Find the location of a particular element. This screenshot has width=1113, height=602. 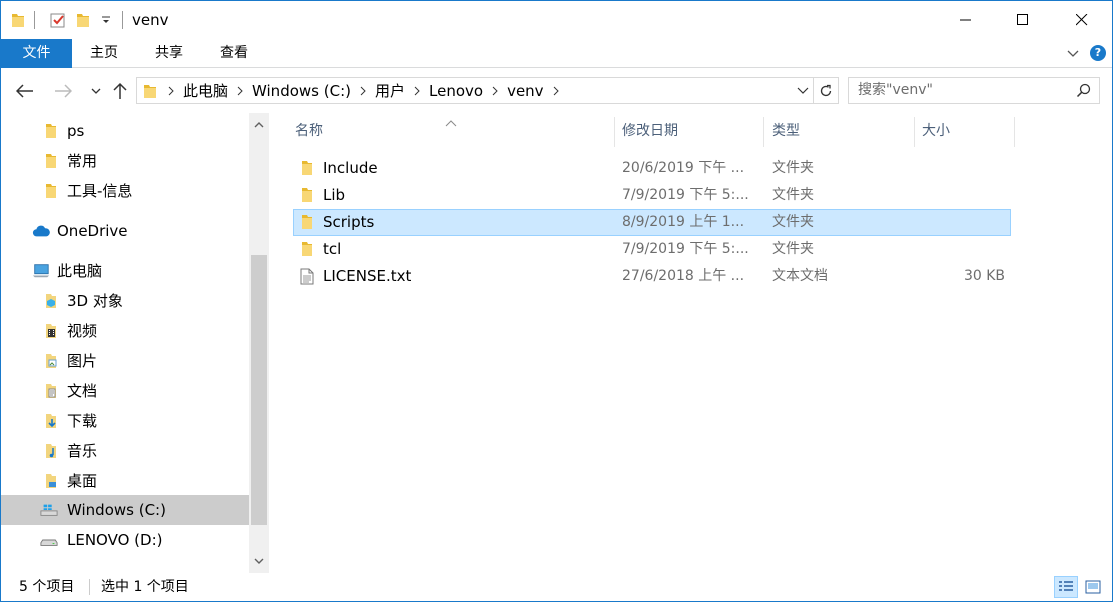

tab-home: 主页 is located at coordinates (104, 53).